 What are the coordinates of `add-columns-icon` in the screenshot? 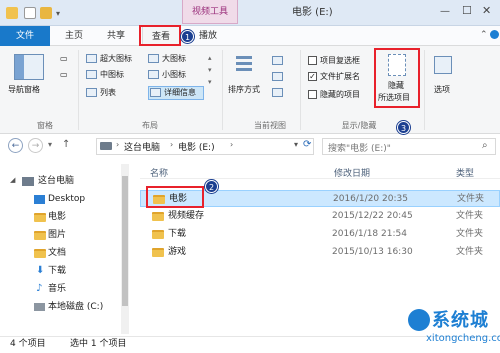 It's located at (277, 76).